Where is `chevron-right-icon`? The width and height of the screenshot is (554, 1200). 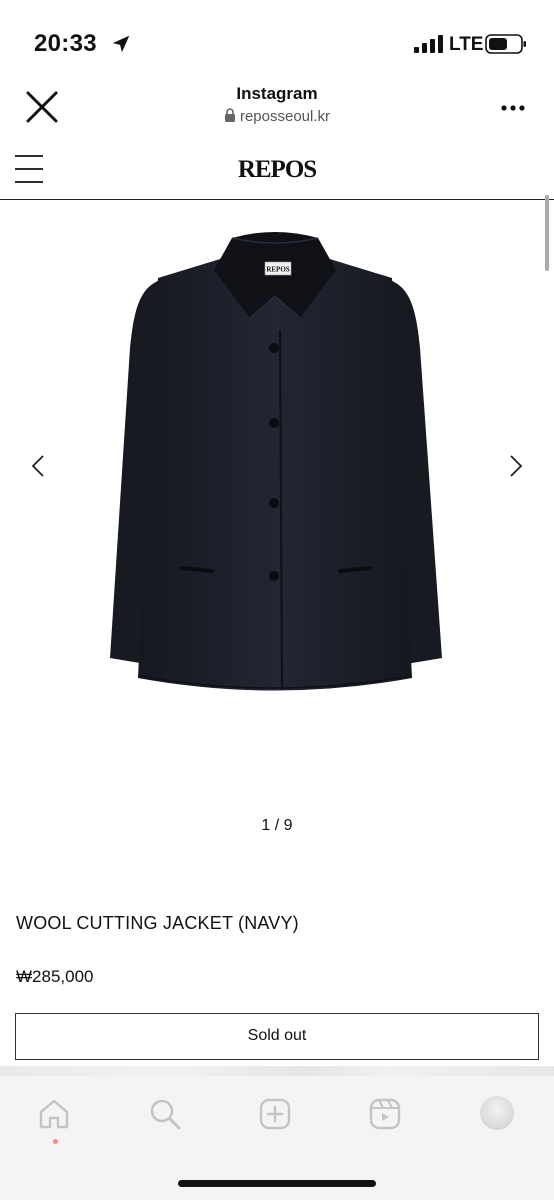
chevron-right-icon is located at coordinates (516, 466).